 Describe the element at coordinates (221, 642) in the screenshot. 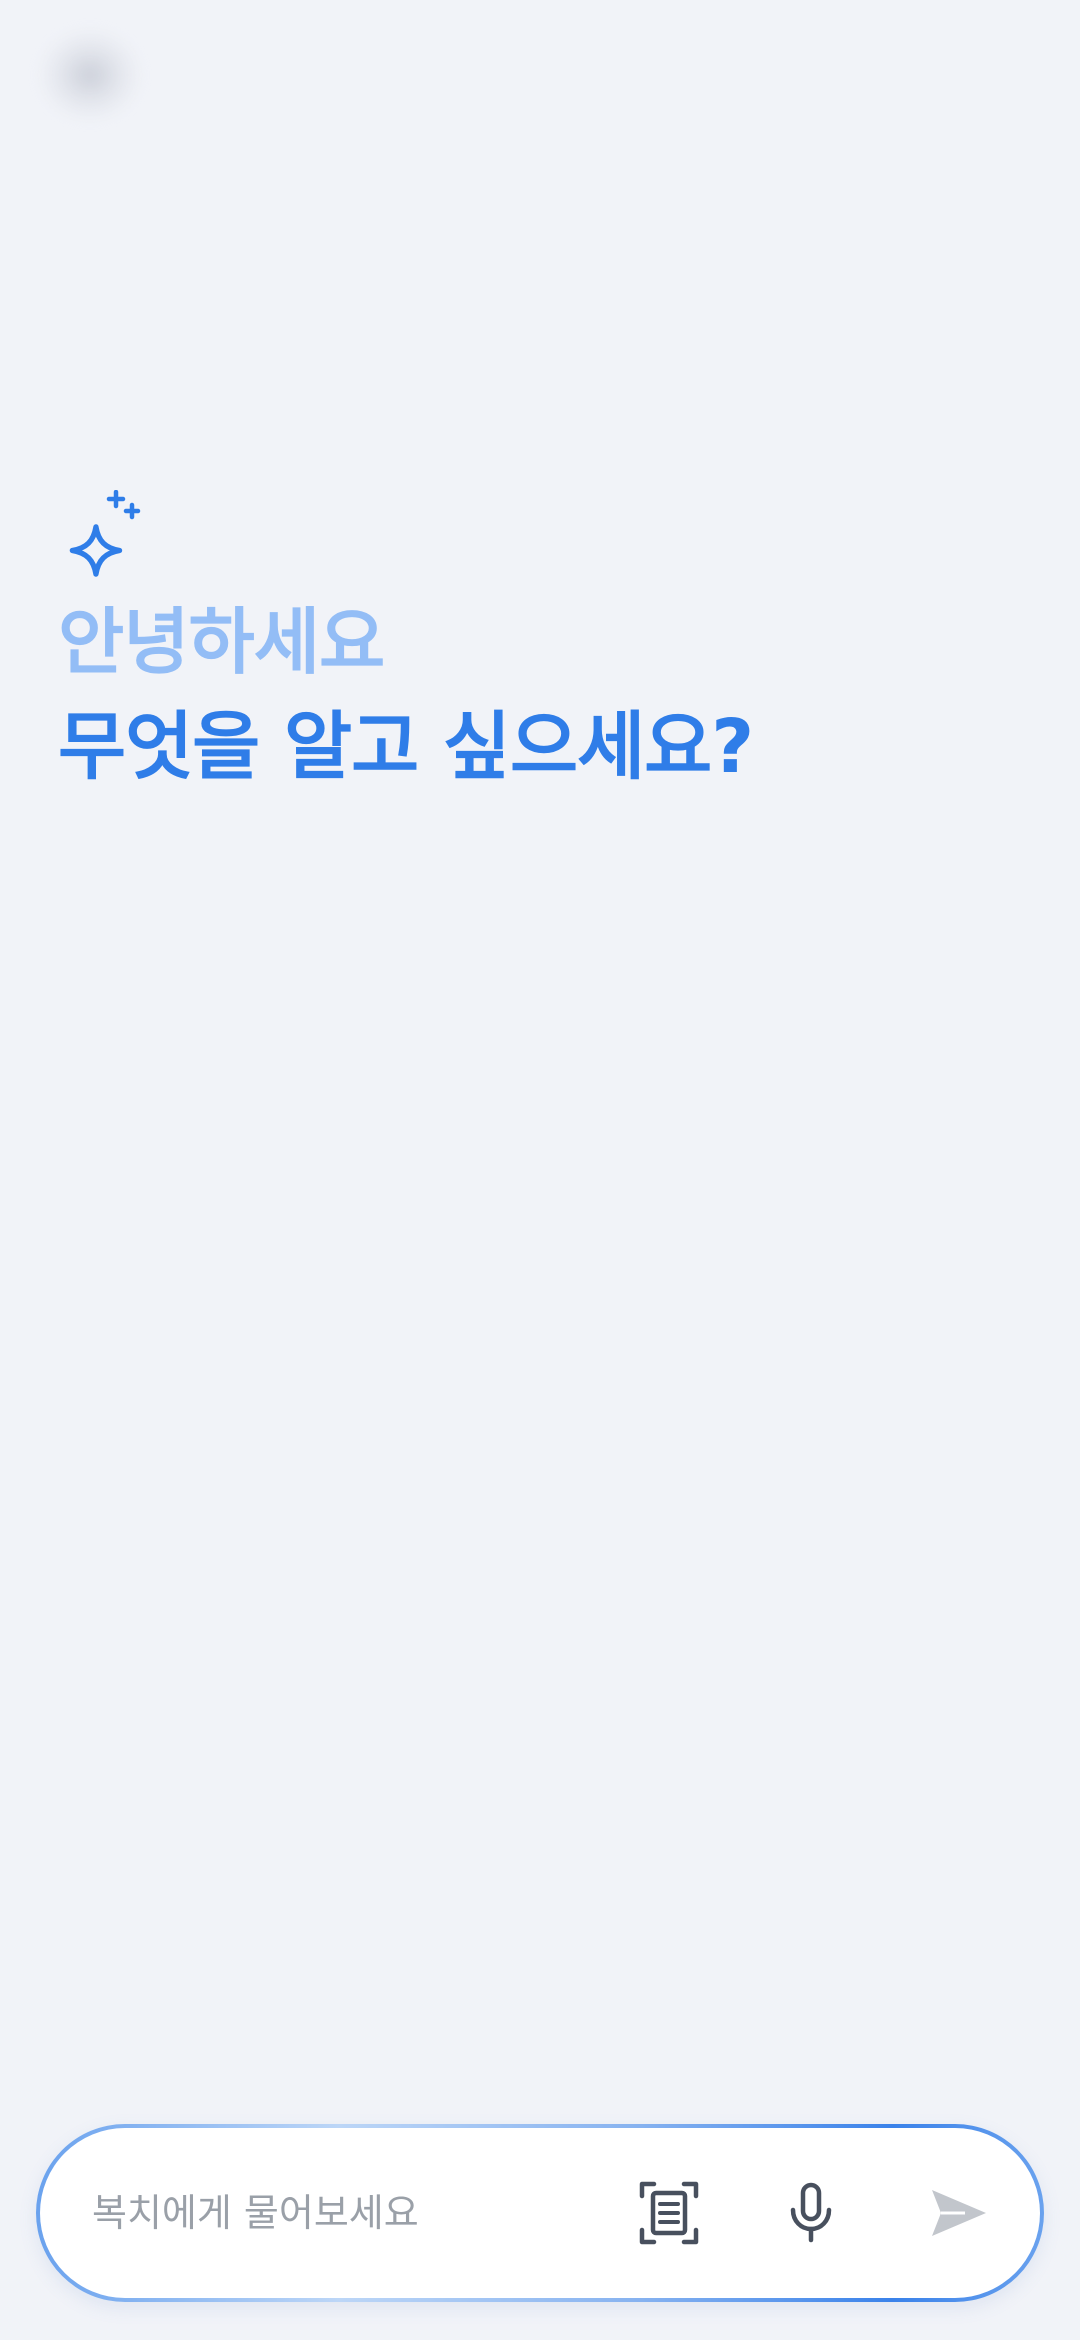

I see `greeting-text: 안녕하세요` at that location.